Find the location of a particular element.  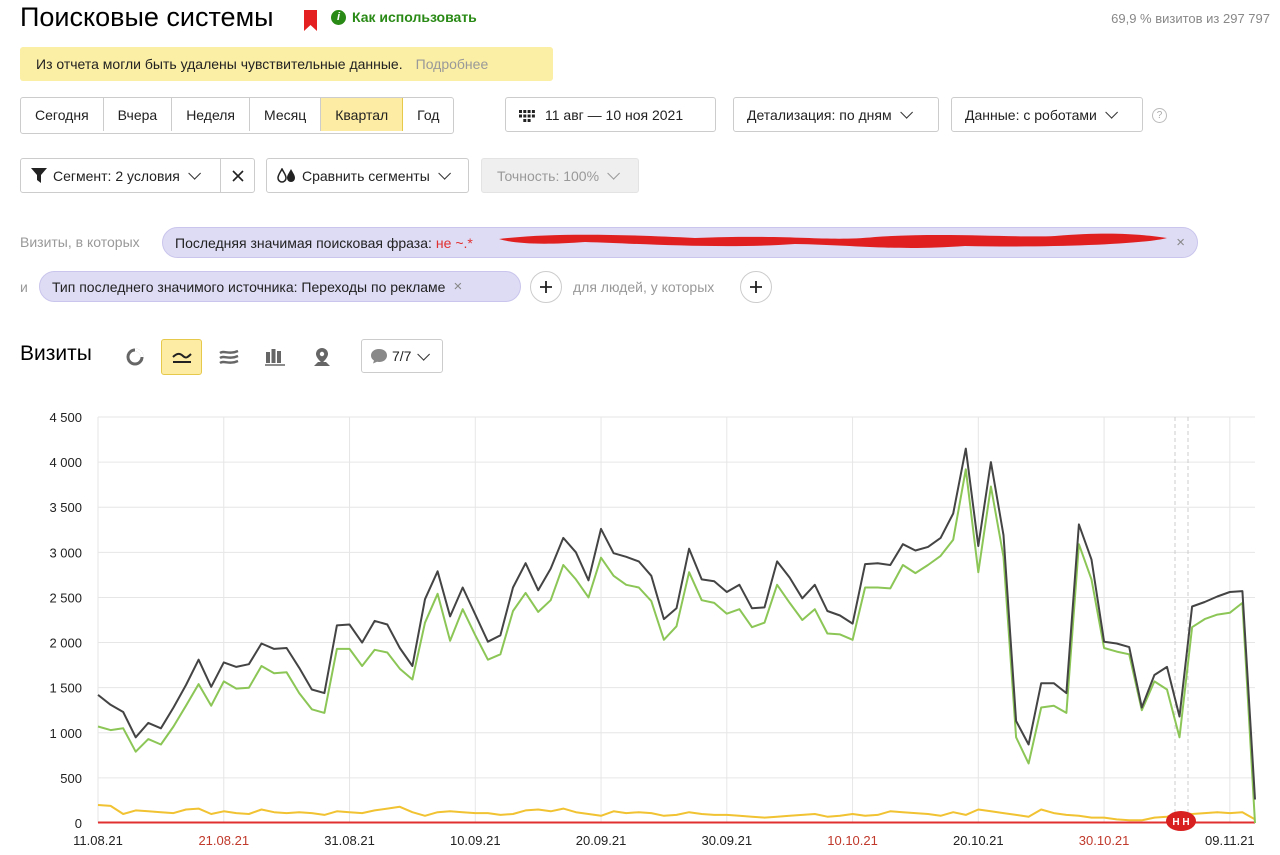

x-tick-label: 10.10.21 is located at coordinates (852, 840).